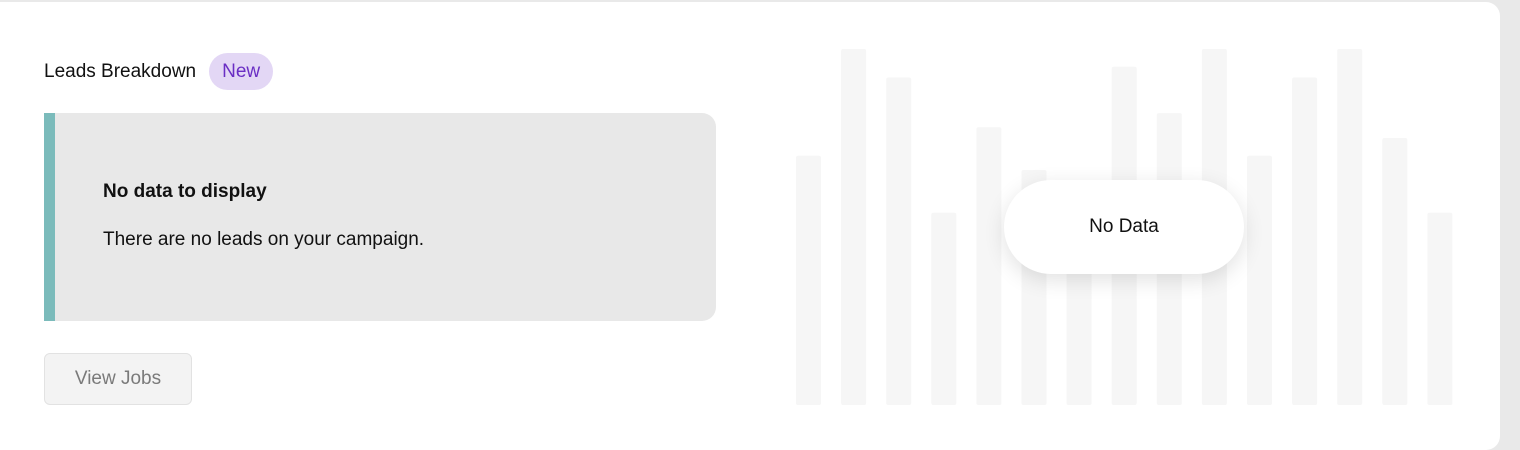  Describe the element at coordinates (1124, 227) in the screenshot. I see `no-data-overlay: No Data` at that location.